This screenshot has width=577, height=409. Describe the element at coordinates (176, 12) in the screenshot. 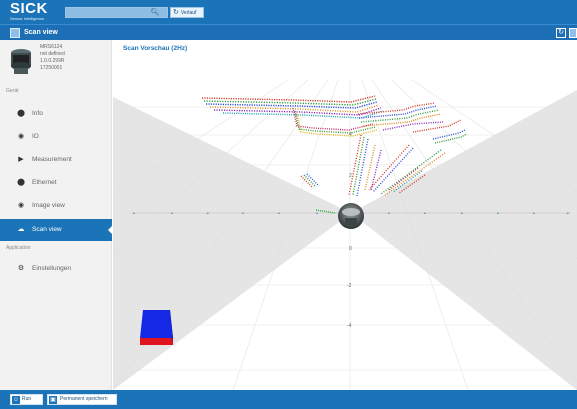

I see `history-icon: ↻` at that location.